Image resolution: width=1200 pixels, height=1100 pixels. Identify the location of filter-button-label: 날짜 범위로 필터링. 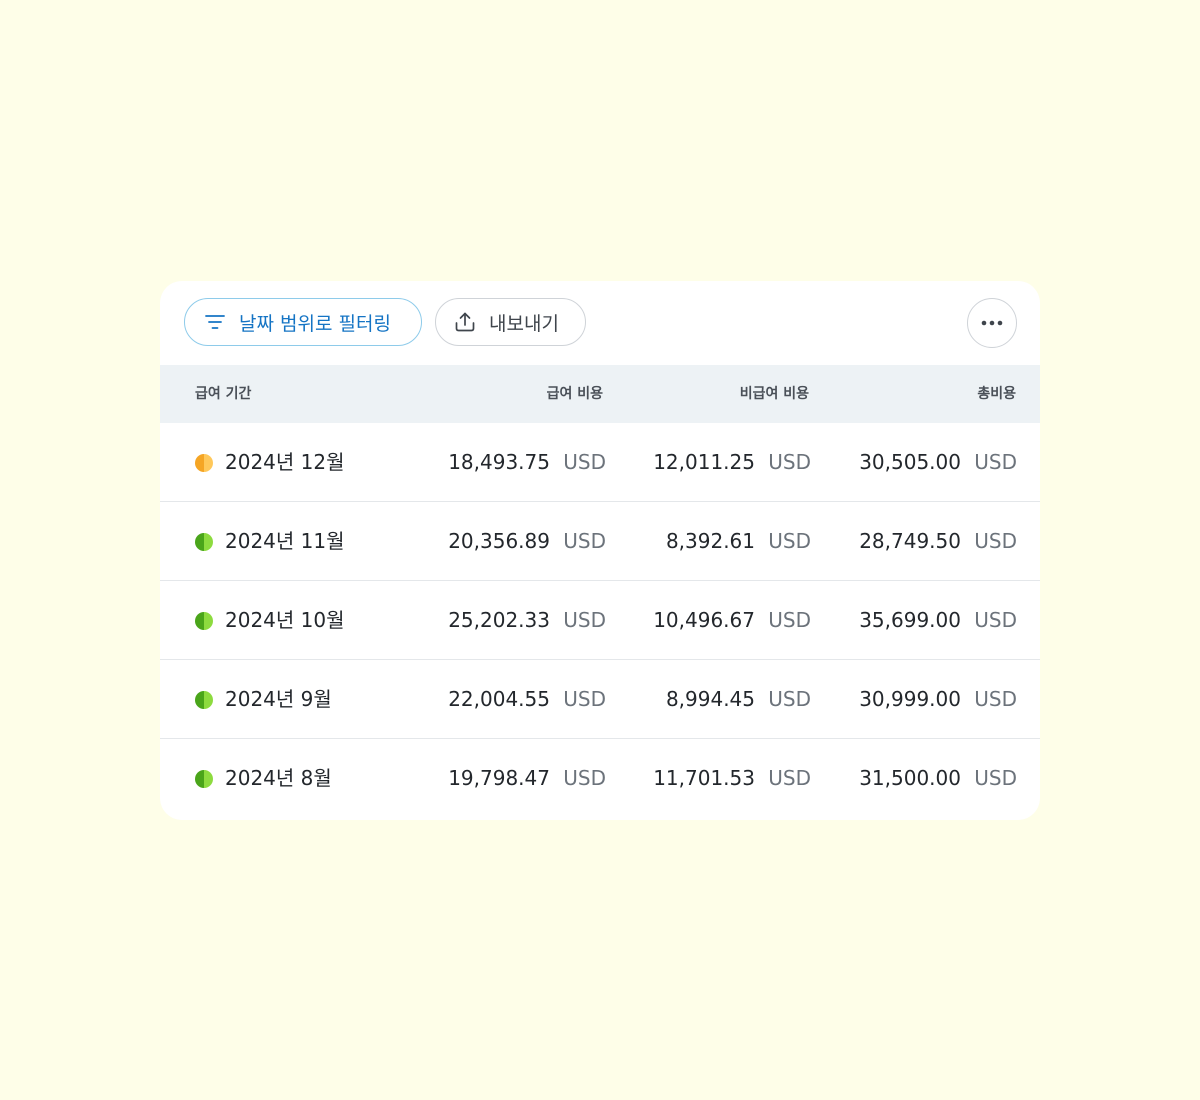
(315, 323).